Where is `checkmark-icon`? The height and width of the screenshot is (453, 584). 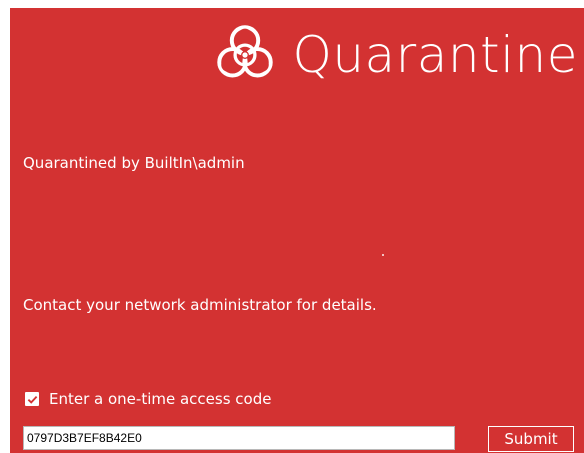 checkmark-icon is located at coordinates (32, 399).